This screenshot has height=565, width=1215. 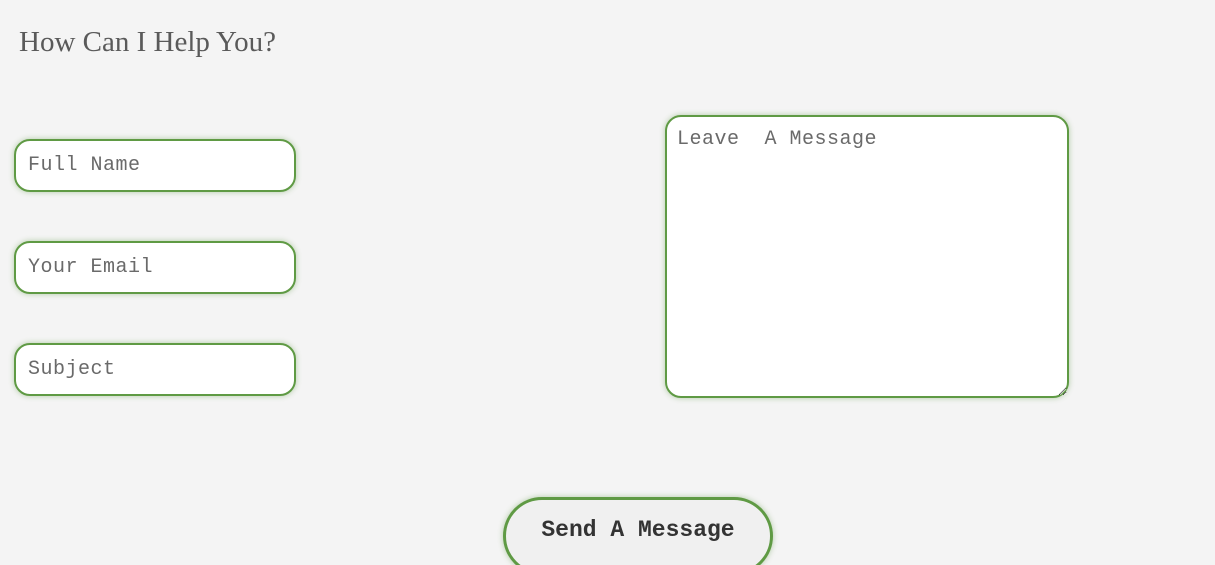 What do you see at coordinates (147, 42) in the screenshot?
I see `page-title: How Can I Help You?` at bounding box center [147, 42].